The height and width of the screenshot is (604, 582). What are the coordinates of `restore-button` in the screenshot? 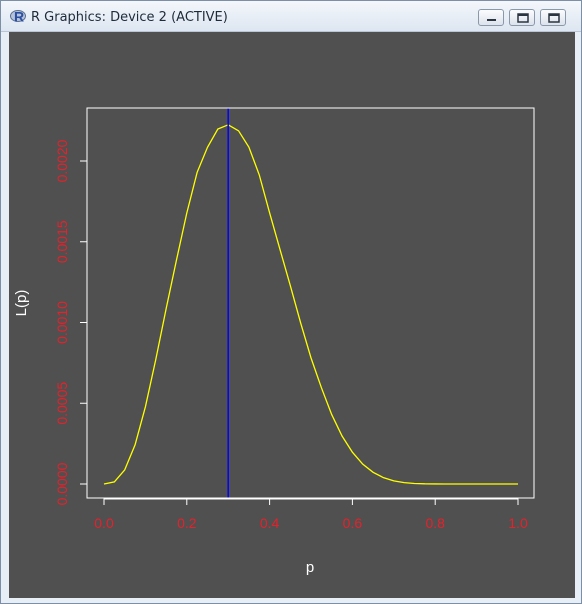 It's located at (522, 17).